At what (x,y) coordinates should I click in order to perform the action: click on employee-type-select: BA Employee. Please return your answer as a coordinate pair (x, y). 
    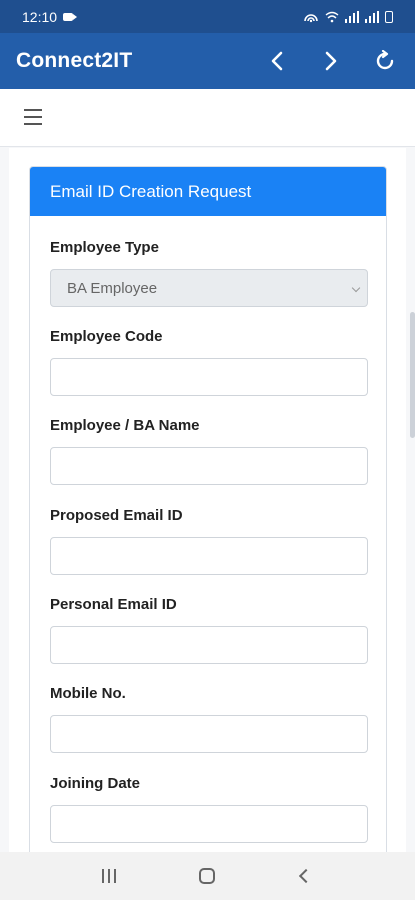
    Looking at the image, I should click on (209, 288).